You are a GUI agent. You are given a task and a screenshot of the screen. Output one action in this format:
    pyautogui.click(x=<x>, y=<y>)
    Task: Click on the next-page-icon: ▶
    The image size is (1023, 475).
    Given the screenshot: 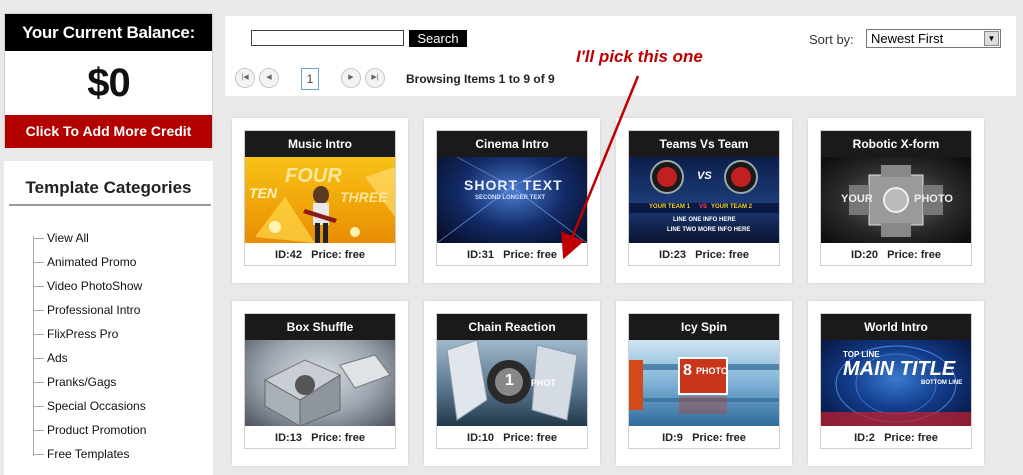 What is the action you would take?
    pyautogui.click(x=351, y=77)
    